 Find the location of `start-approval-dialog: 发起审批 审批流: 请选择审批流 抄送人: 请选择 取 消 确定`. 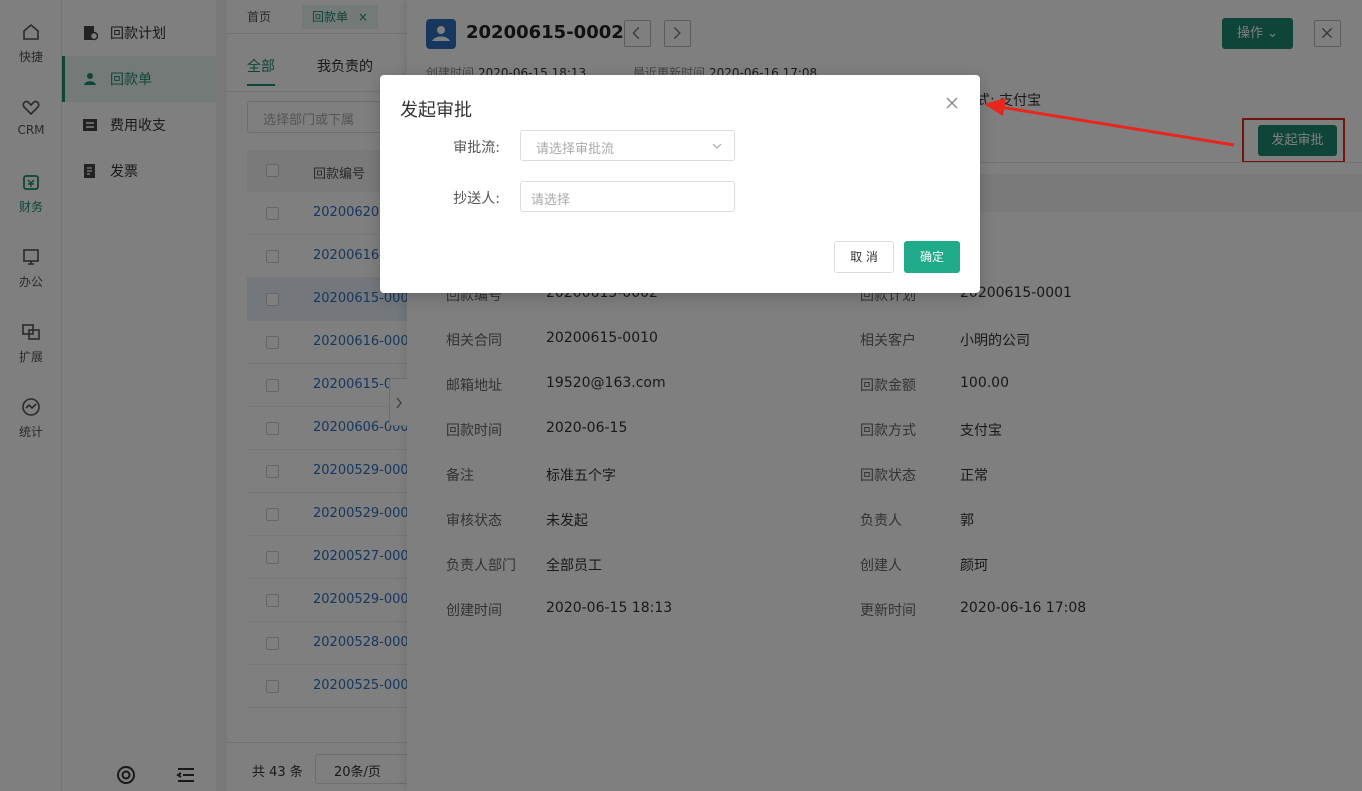

start-approval-dialog: 发起审批 审批流: 请选择审批流 抄送人: 请选择 取 消 确定 is located at coordinates (680, 184).